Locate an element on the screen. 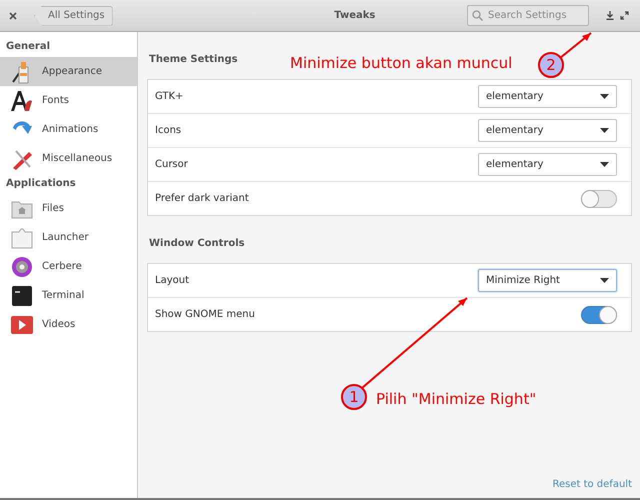 The width and height of the screenshot is (640, 500). sidebar-item: Files is located at coordinates (68, 208).